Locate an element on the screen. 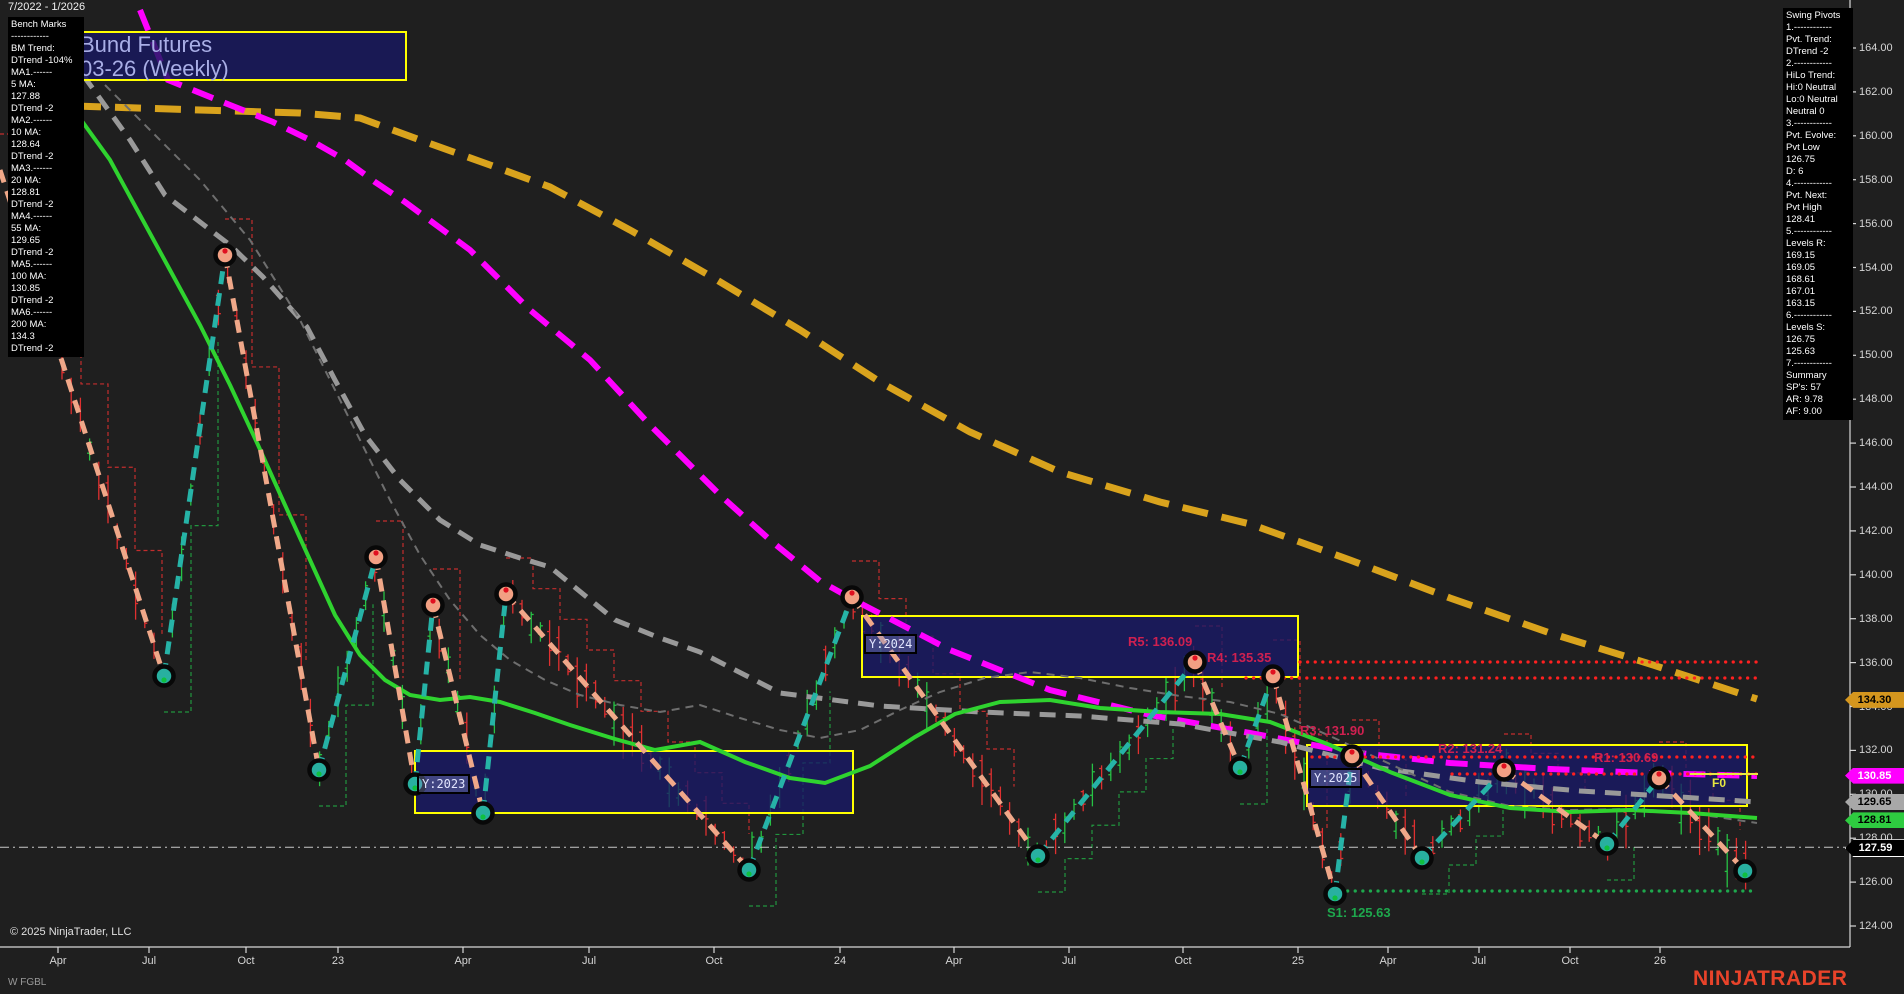  price-flag: 129.65 is located at coordinates (1874, 801).